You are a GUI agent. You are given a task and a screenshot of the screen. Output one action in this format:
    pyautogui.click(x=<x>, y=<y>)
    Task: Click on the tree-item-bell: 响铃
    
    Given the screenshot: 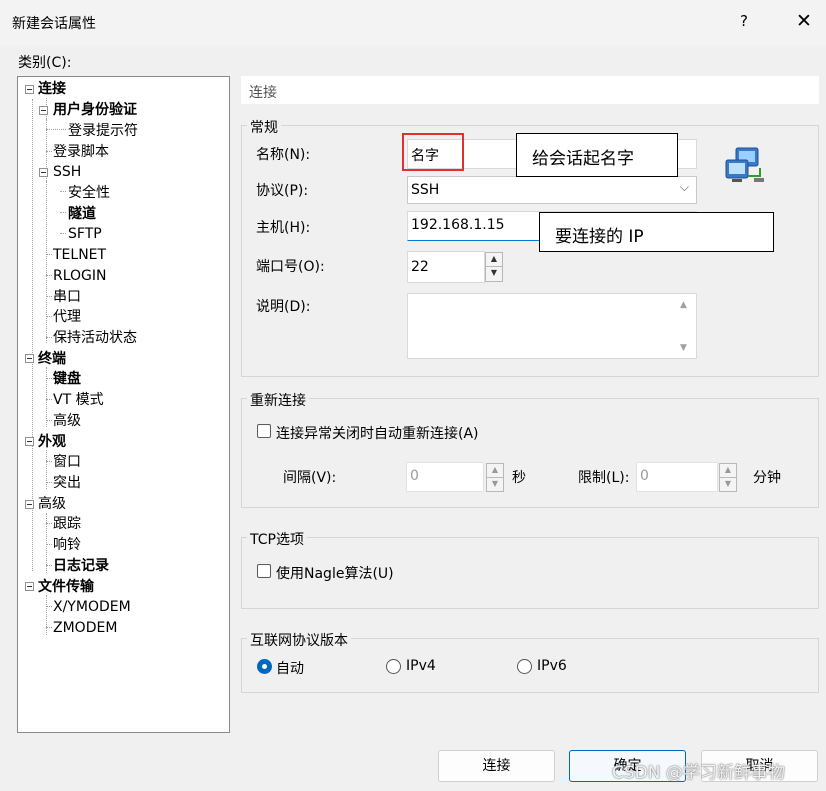 What is the action you would take?
    pyautogui.click(x=67, y=545)
    